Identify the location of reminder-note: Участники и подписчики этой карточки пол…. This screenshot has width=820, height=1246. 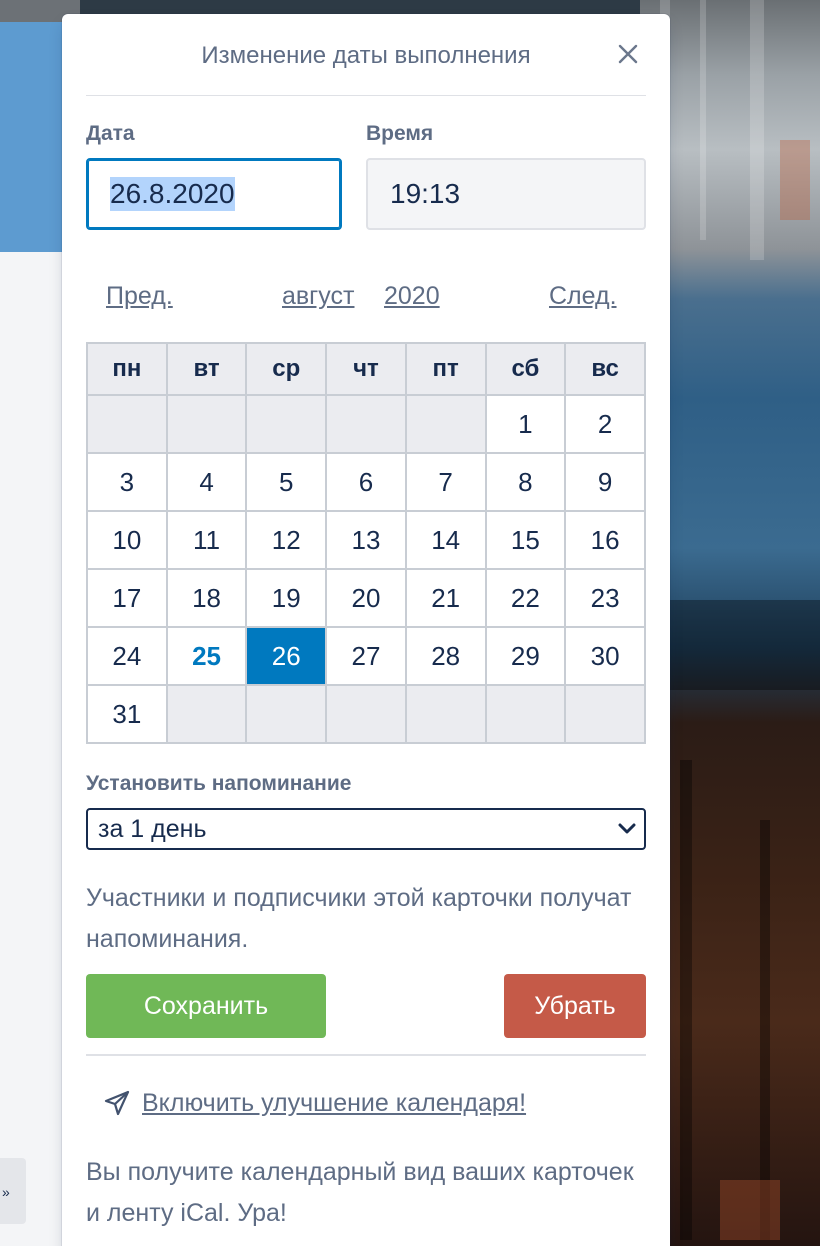
(359, 918).